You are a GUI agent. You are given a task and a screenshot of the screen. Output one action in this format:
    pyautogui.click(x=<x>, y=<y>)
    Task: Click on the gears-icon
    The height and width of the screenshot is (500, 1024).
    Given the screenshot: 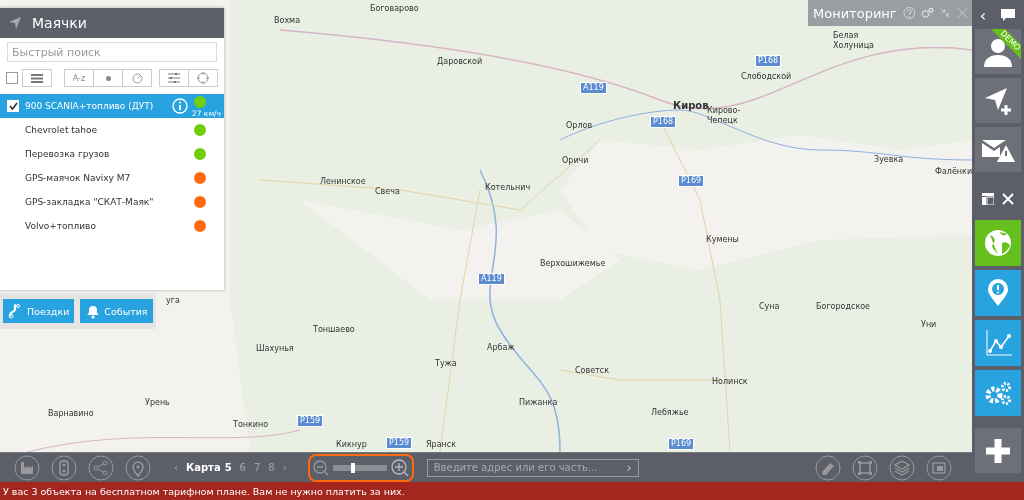 What is the action you would take?
    pyautogui.click(x=998, y=393)
    